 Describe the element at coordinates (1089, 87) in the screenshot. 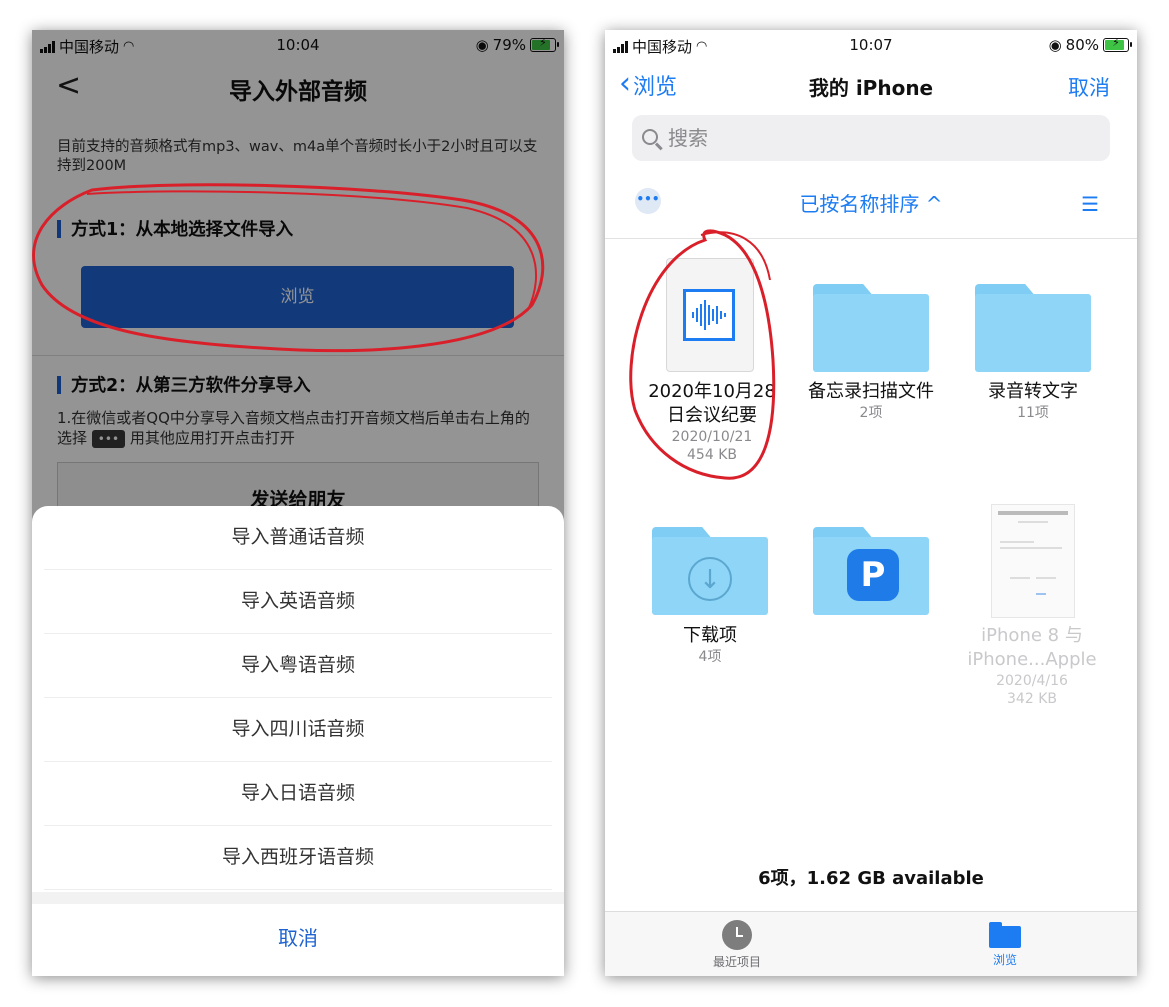

I see `cancel-button: 取消` at that location.